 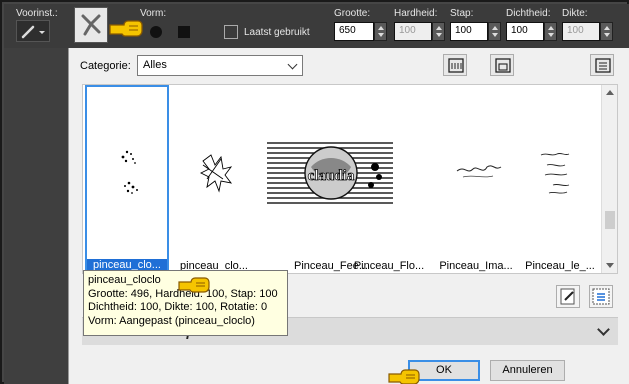 What do you see at coordinates (354, 31) in the screenshot?
I see `size-input: 650` at bounding box center [354, 31].